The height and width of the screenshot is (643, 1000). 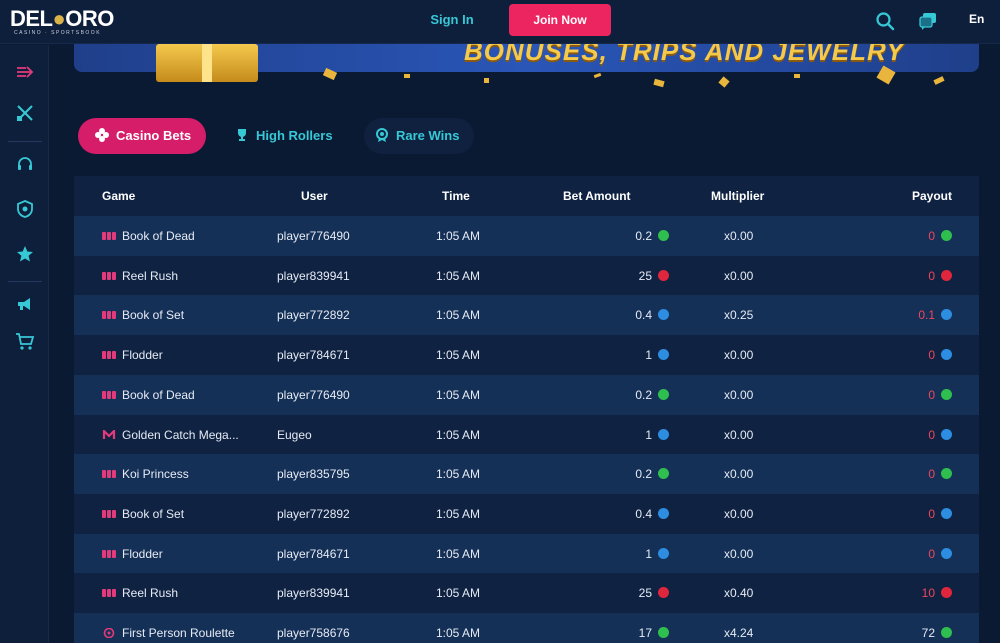 What do you see at coordinates (928, 21) in the screenshot?
I see `chat-icon` at bounding box center [928, 21].